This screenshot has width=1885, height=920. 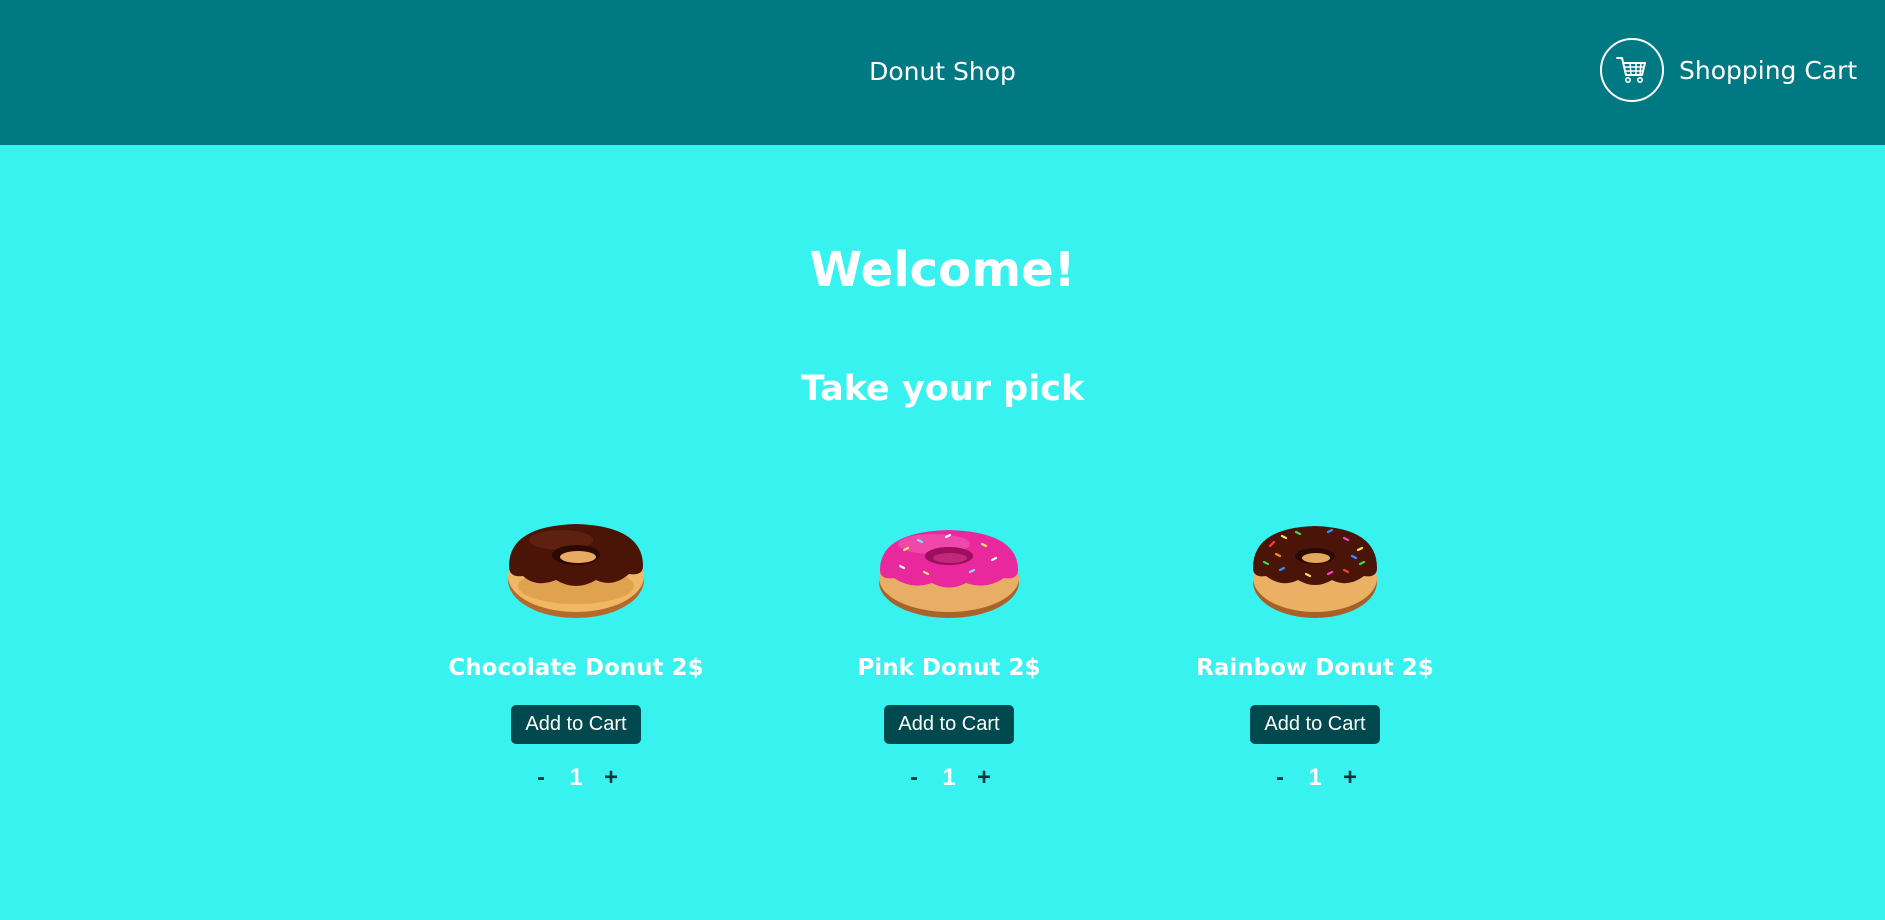 I want to click on product-name: Rainbow Donut 2$, so click(x=1315, y=668).